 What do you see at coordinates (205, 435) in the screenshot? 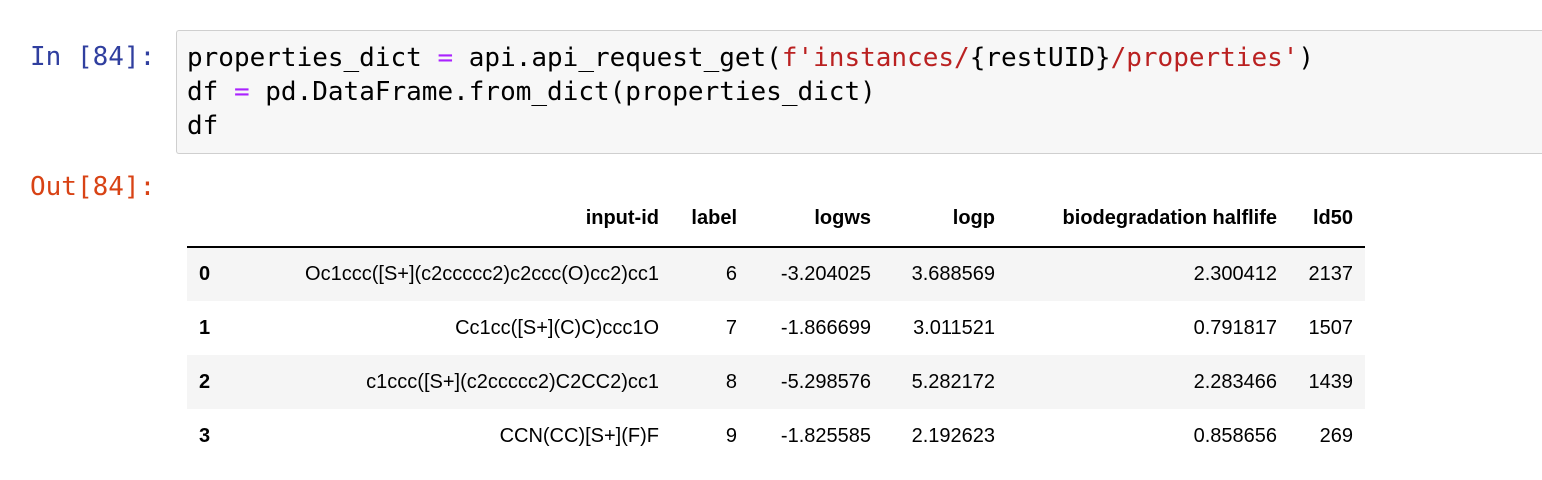
I see `row-index: 3` at bounding box center [205, 435].